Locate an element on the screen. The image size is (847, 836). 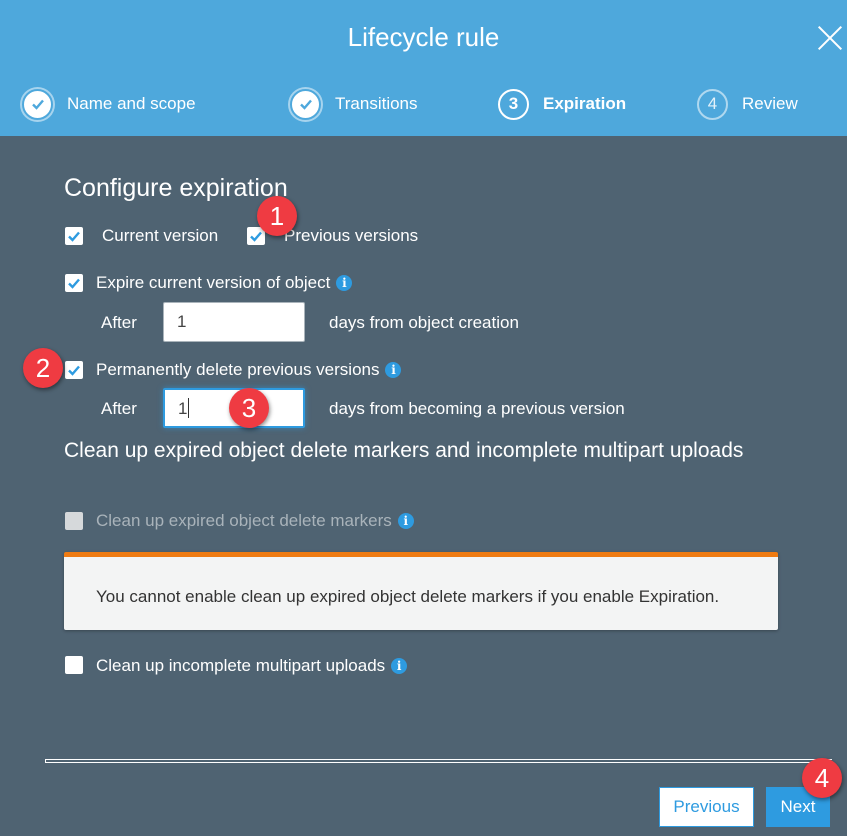
step-label: Review is located at coordinates (770, 103).